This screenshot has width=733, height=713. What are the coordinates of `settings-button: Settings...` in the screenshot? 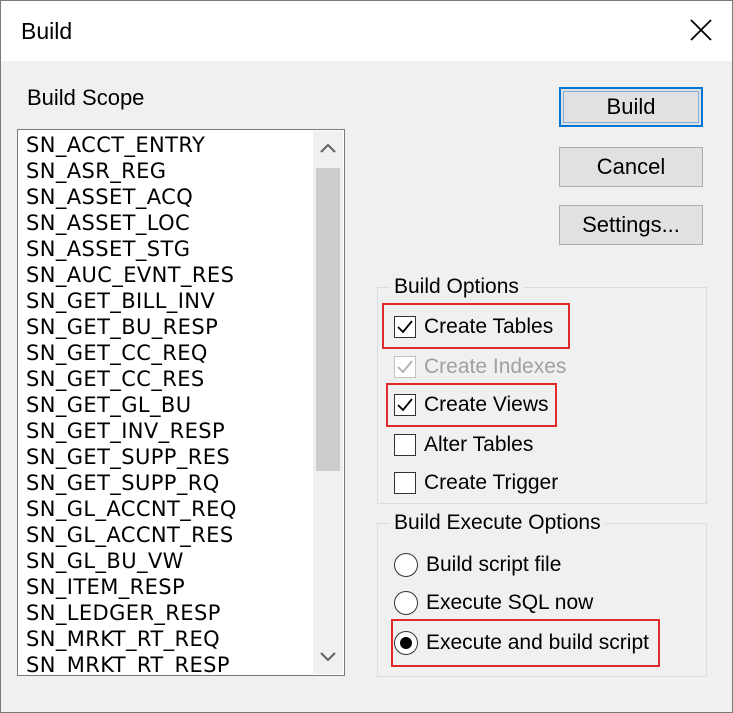 It's located at (631, 225).